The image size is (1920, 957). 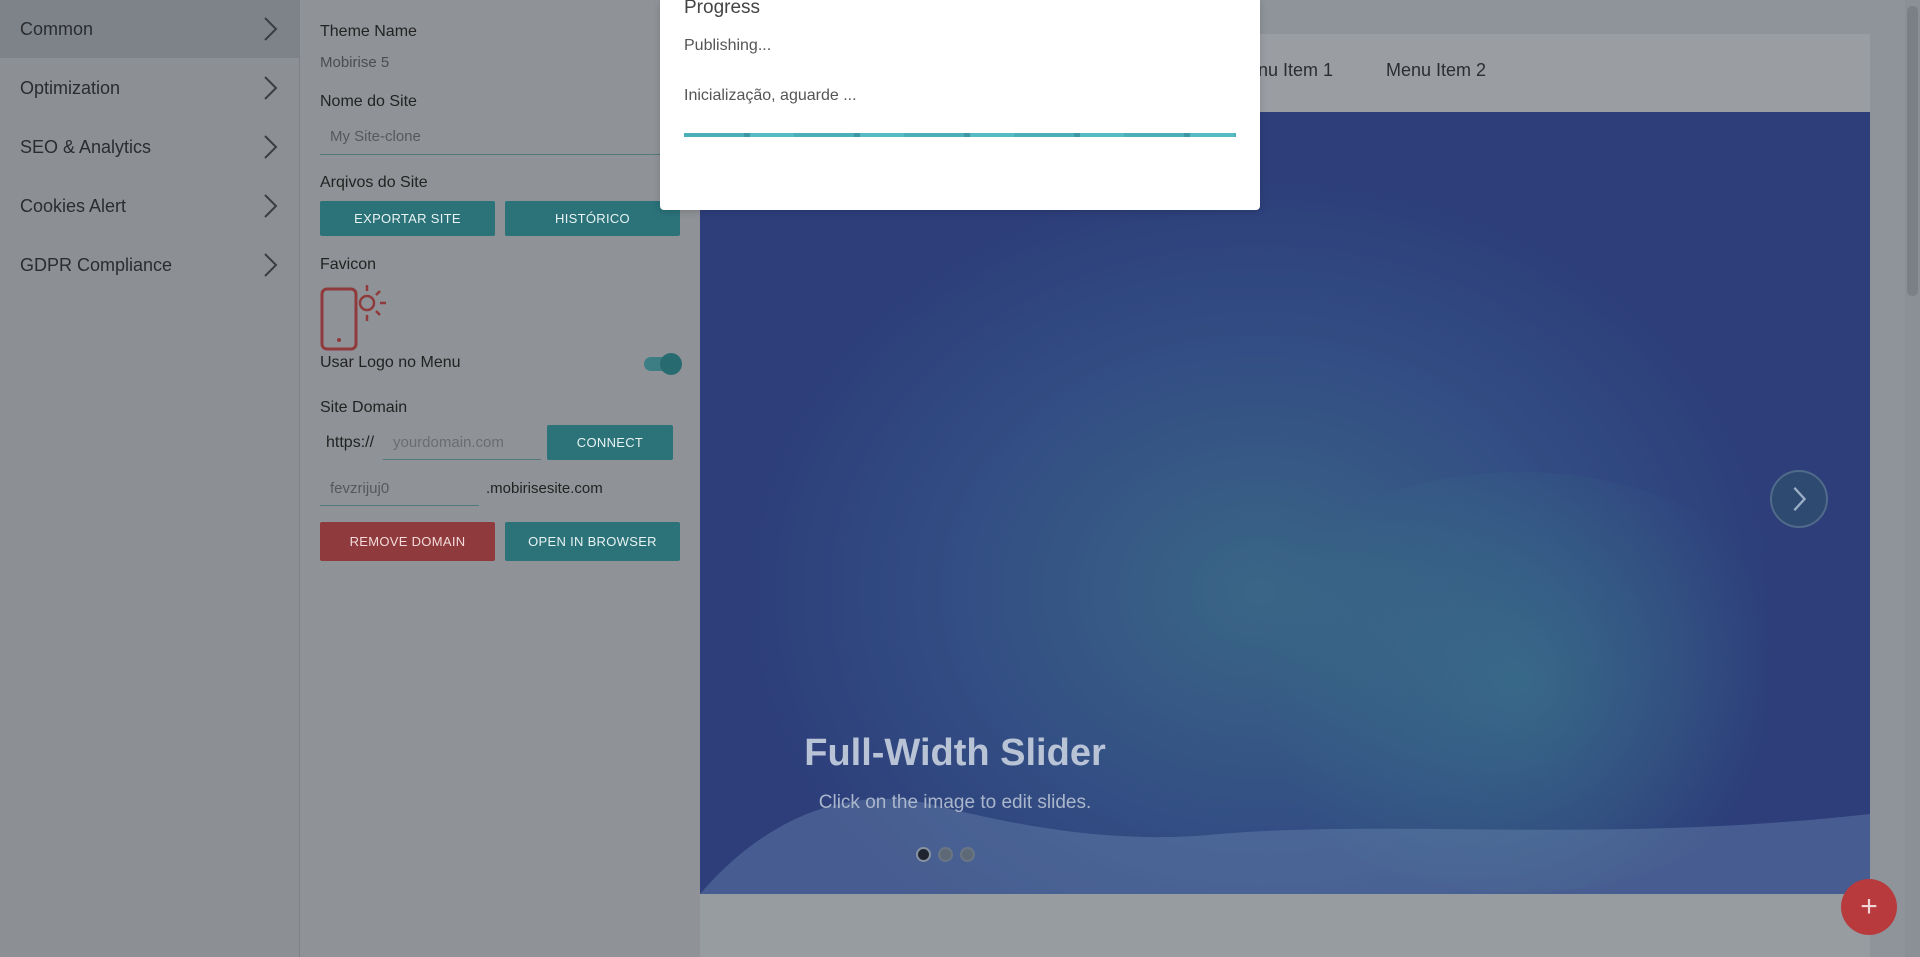 What do you see at coordinates (592, 541) in the screenshot?
I see `open-in-browser-button: OPEN IN BROWSER` at bounding box center [592, 541].